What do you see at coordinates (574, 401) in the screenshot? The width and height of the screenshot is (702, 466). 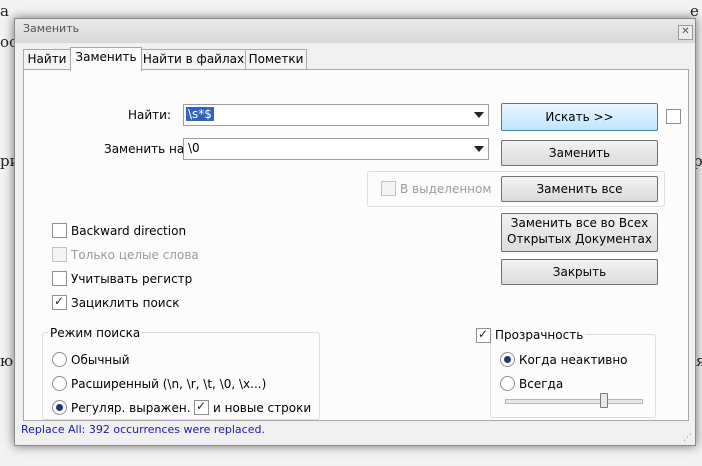 I see `transparency-slider` at bounding box center [574, 401].